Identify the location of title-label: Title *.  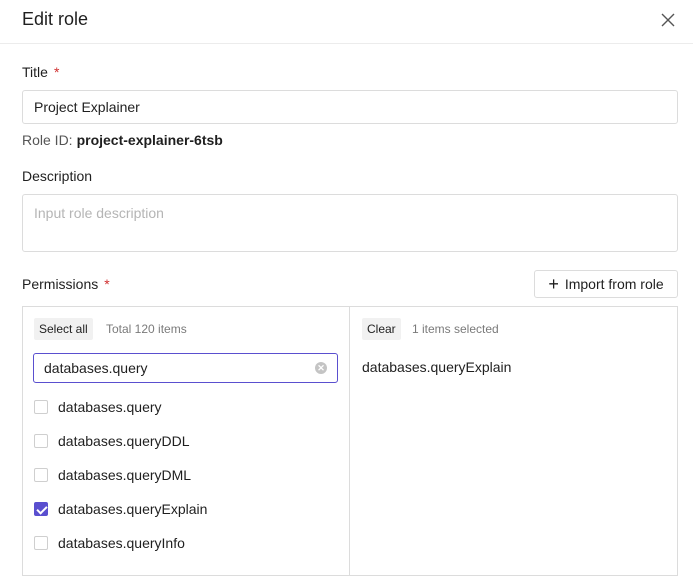
(41, 72).